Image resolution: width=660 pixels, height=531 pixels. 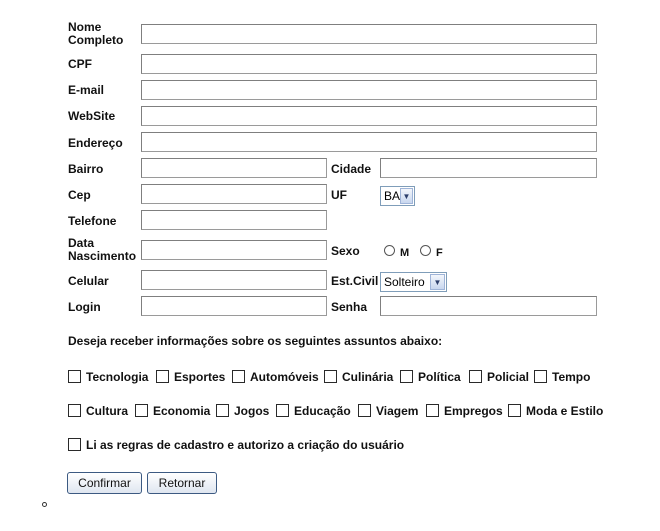 I want to click on interest-label: Moda e Estilo, so click(x=565, y=411).